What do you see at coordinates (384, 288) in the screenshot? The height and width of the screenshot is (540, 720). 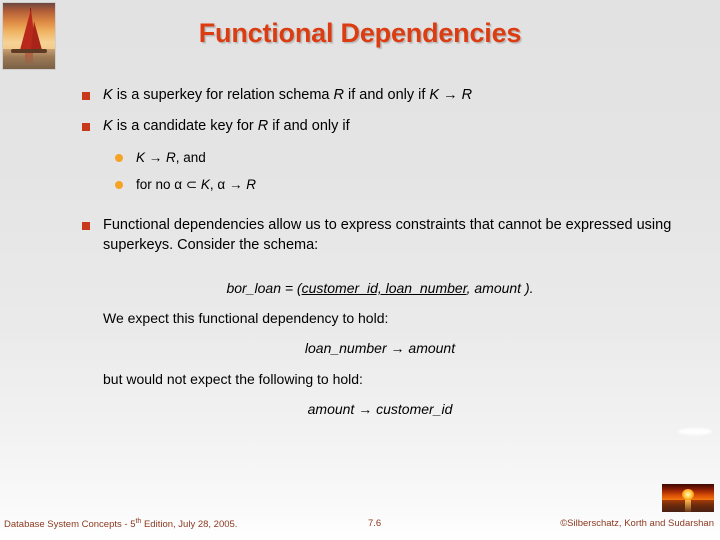 I see `text-segment: customer_id, loan_number` at bounding box center [384, 288].